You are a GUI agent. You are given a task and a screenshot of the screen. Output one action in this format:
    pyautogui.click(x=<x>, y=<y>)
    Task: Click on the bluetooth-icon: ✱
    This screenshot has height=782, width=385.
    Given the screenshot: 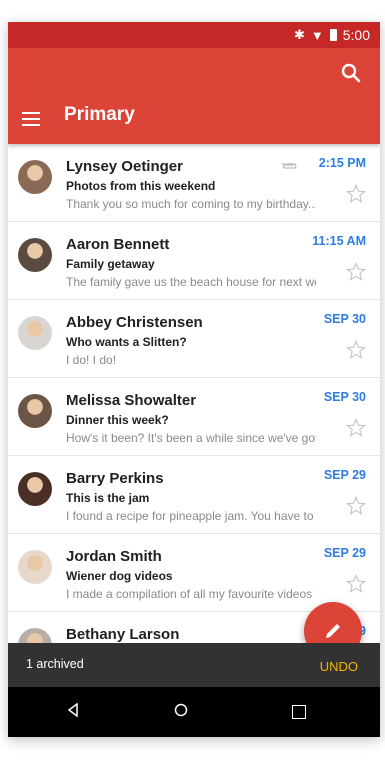 What is the action you would take?
    pyautogui.click(x=299, y=34)
    